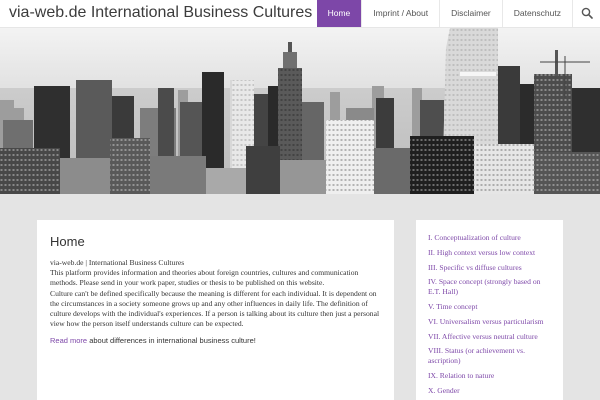  What do you see at coordinates (400, 13) in the screenshot?
I see `nav-imprint-about: Imprint / About` at bounding box center [400, 13].